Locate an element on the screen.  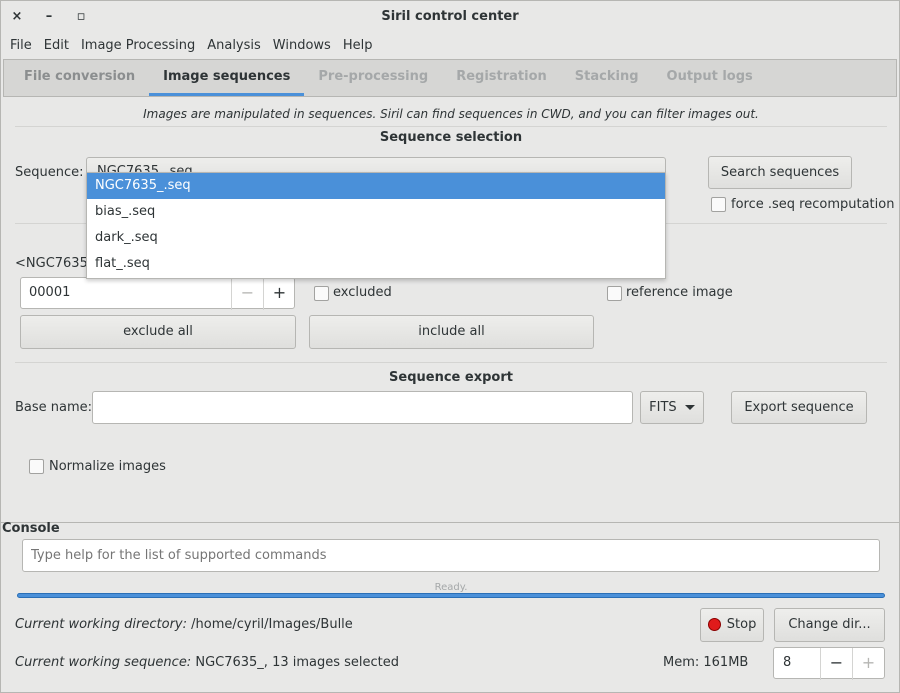
stop-button: Stop is located at coordinates (732, 625).